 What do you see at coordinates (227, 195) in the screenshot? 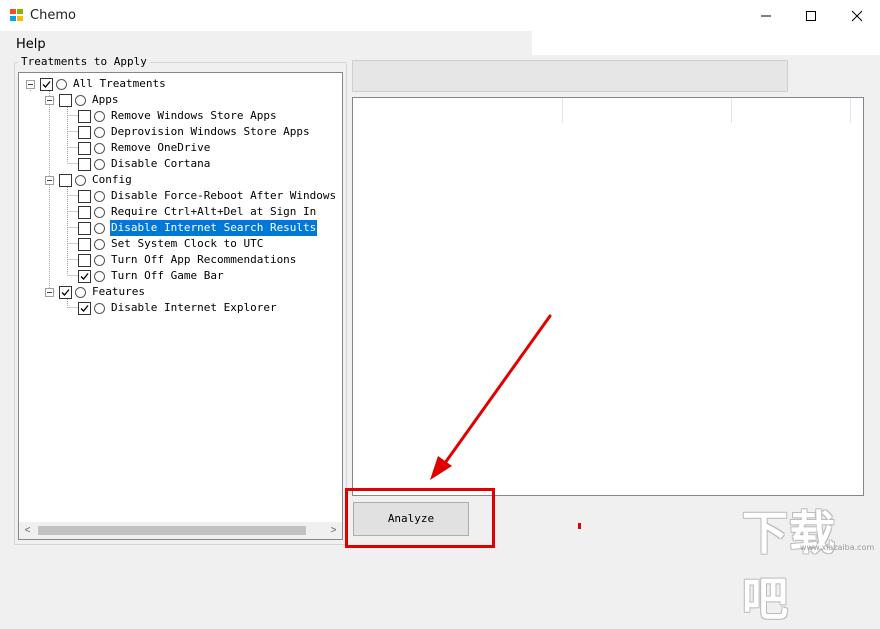
I see `tree-node-label: Disable Force-Reboot After Windows Upd` at bounding box center [227, 195].